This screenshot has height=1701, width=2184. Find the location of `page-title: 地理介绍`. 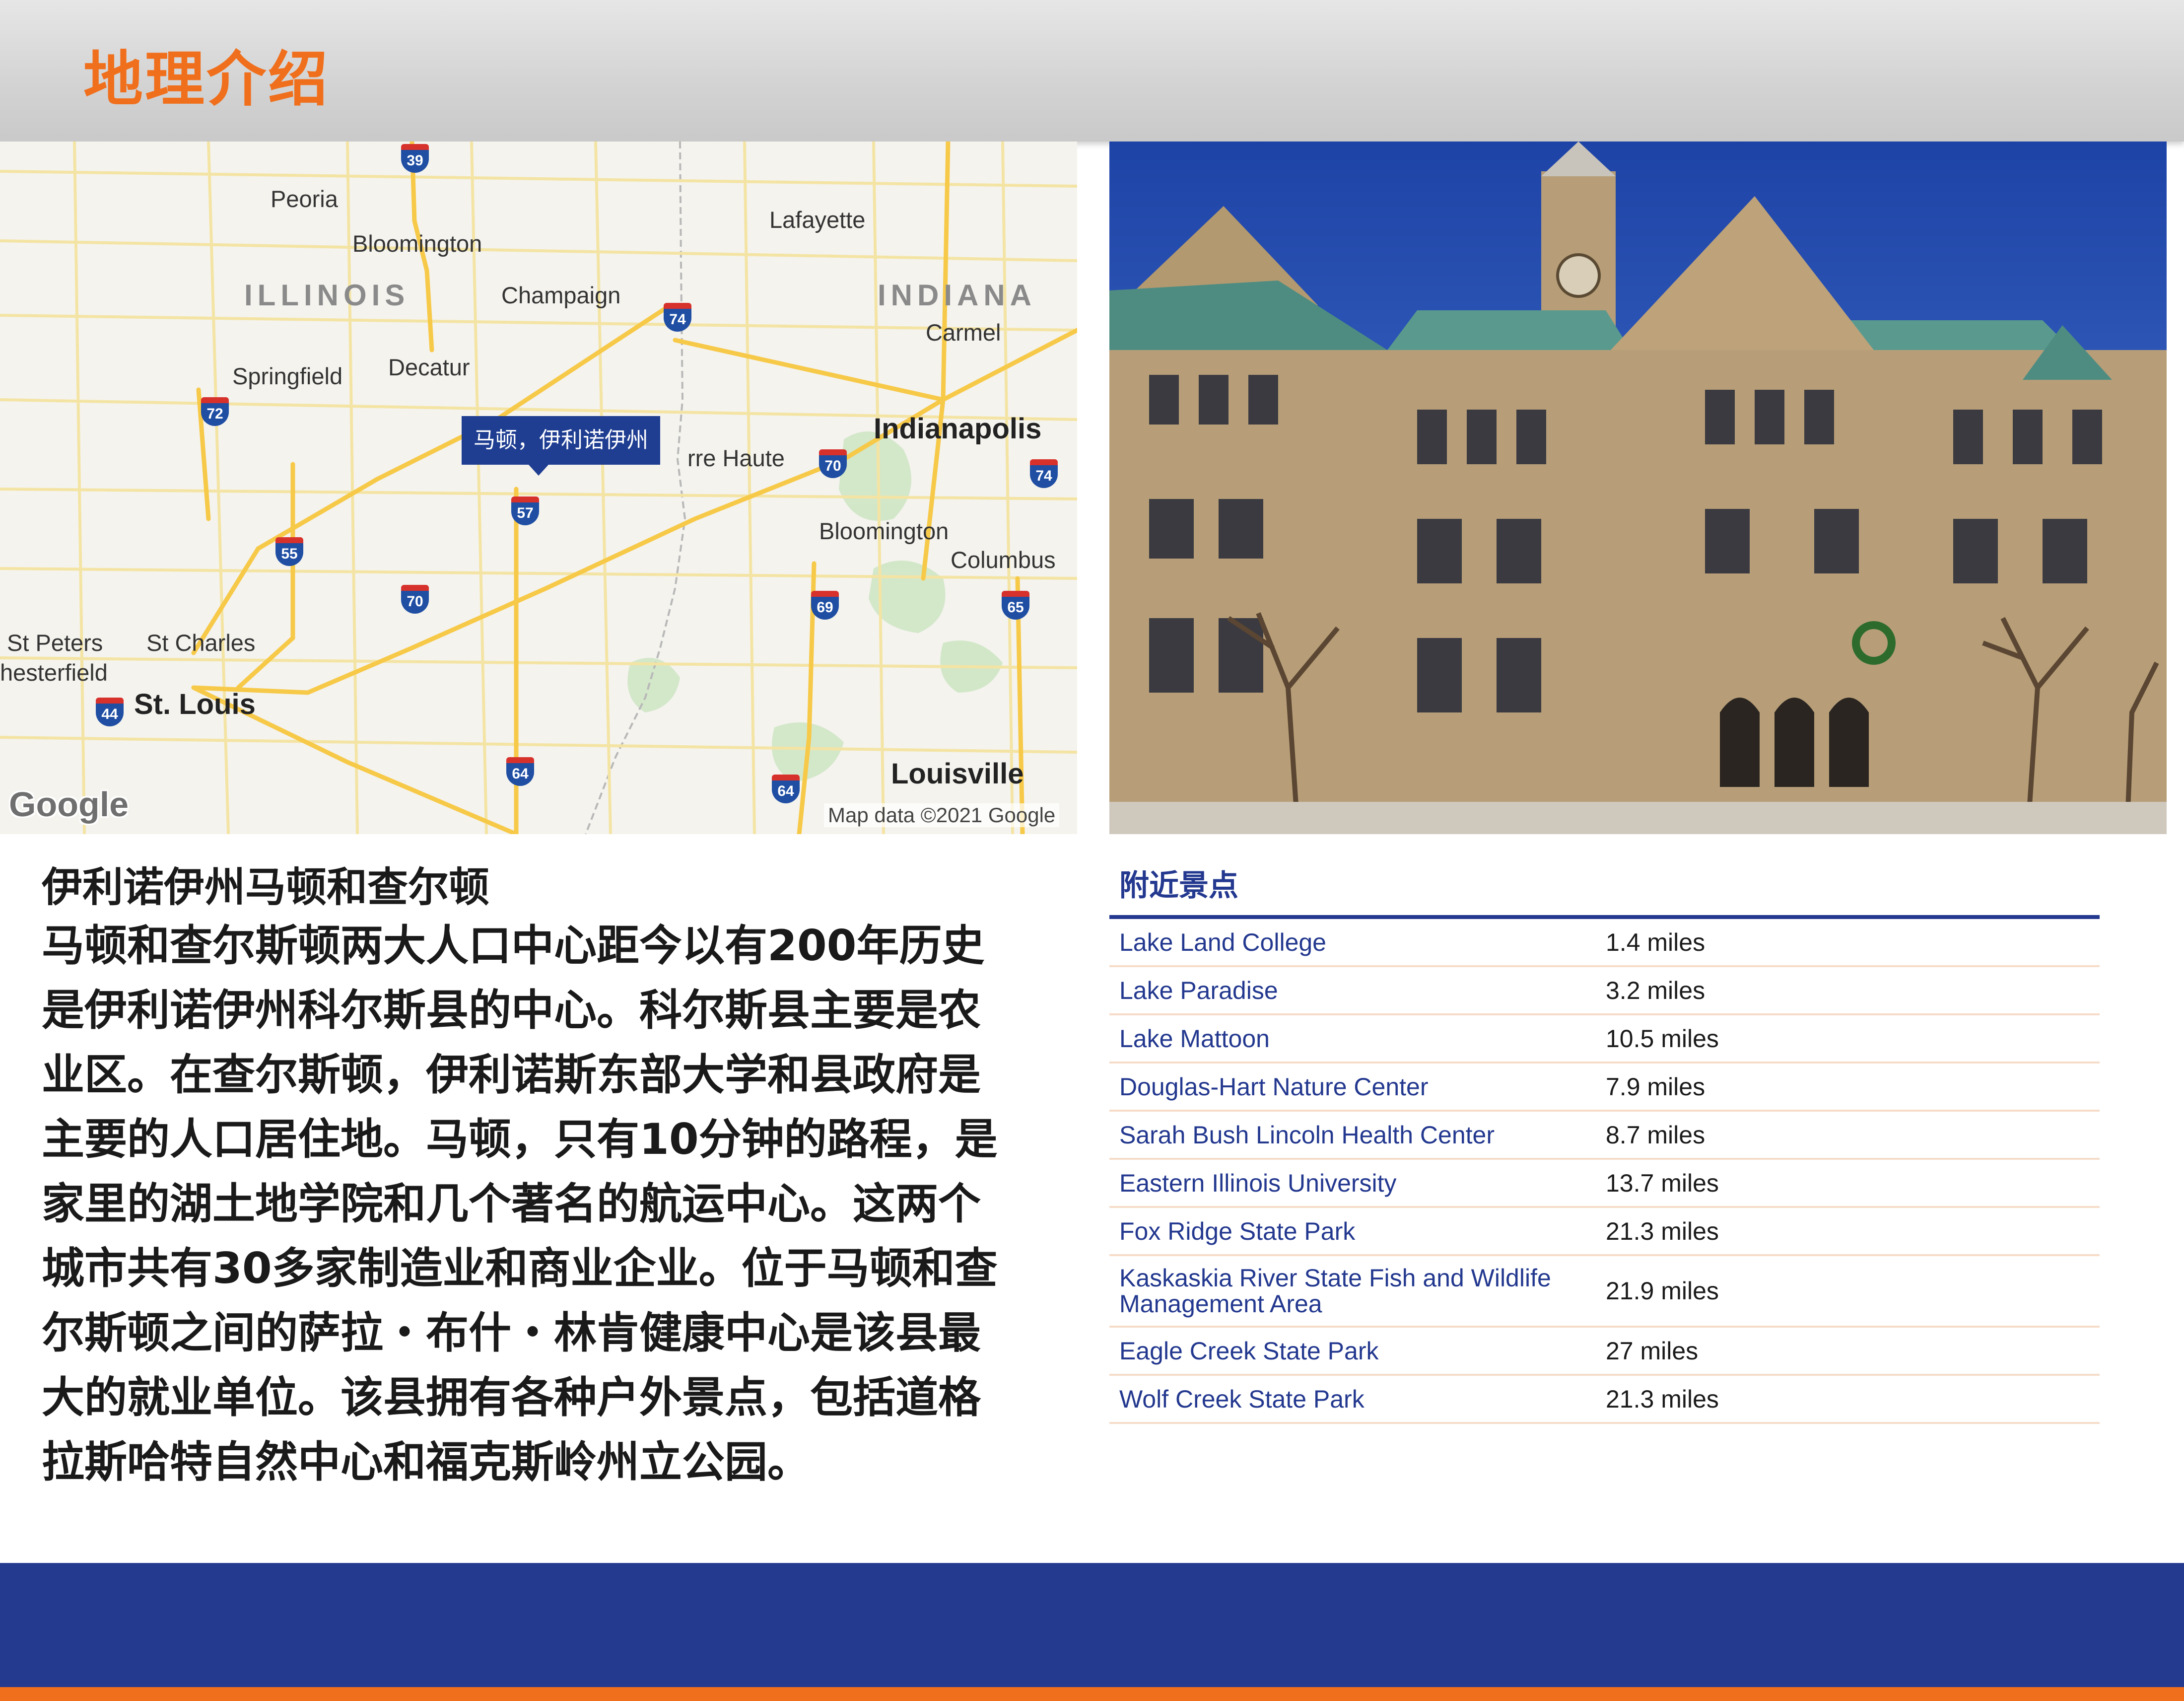

page-title: 地理介绍 is located at coordinates (206, 79).